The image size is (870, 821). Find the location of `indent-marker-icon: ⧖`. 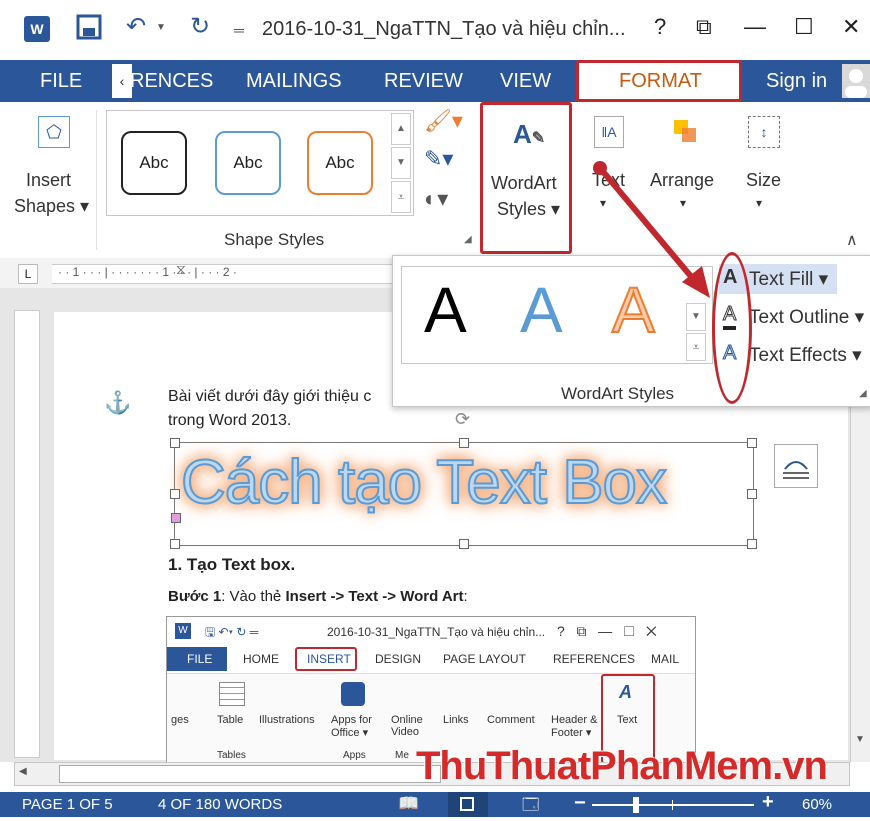

indent-marker-icon: ⧖ is located at coordinates (181, 269).